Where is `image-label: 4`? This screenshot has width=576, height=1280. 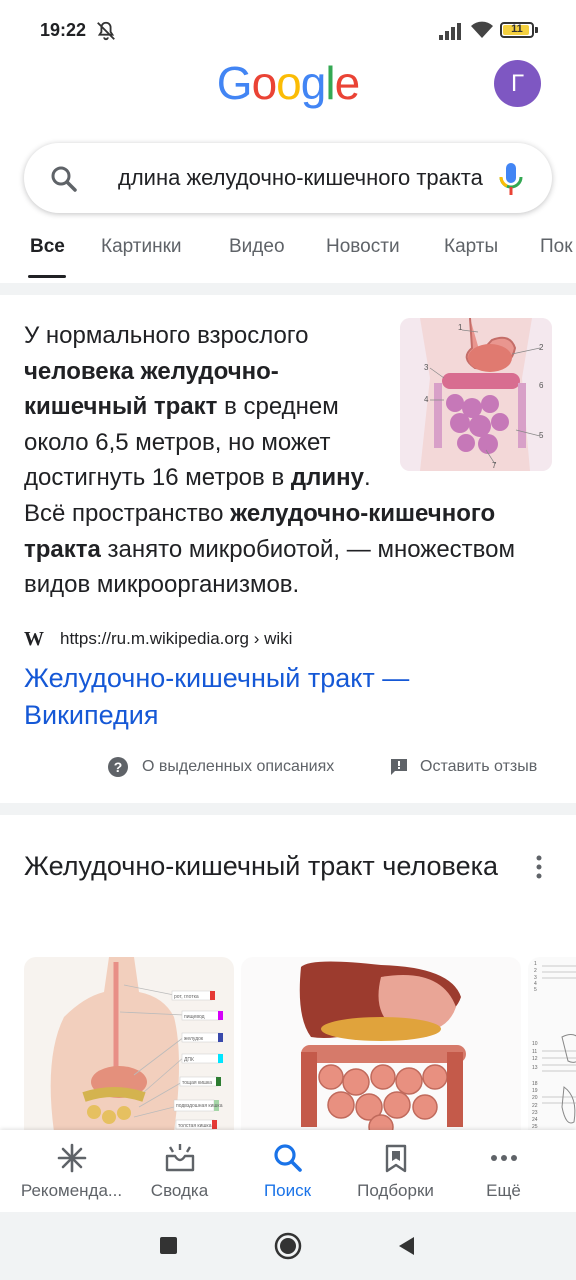
image-label: 4 is located at coordinates (426, 399).